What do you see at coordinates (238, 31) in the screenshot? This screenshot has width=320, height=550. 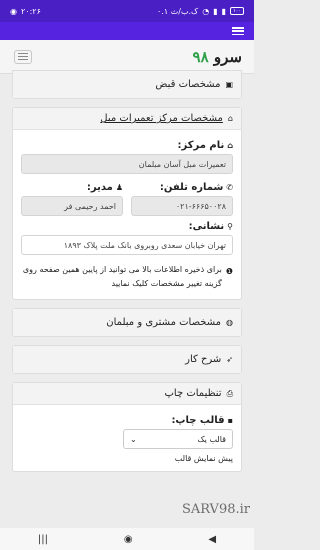 I see `hamburger-icon` at bounding box center [238, 31].